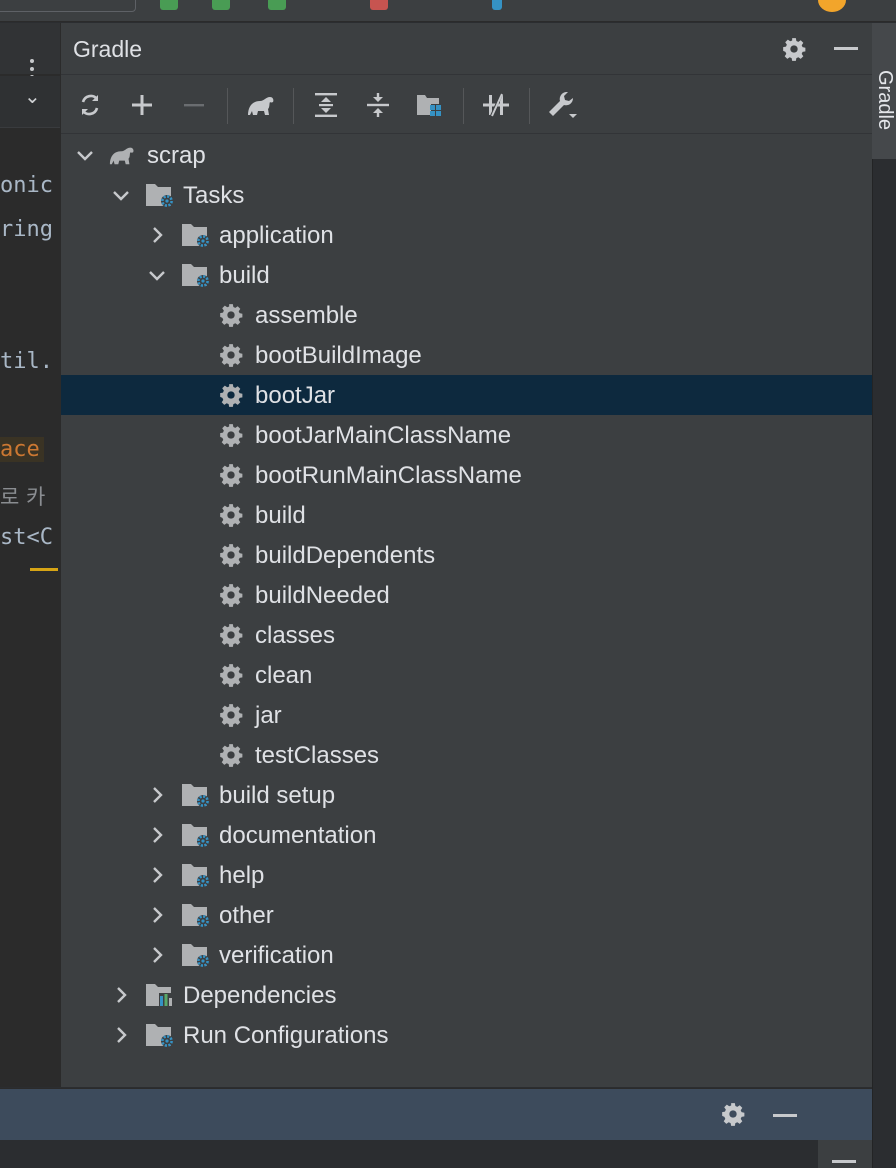 The image size is (896, 1168). I want to click on minimize-button, so click(845, 1154).